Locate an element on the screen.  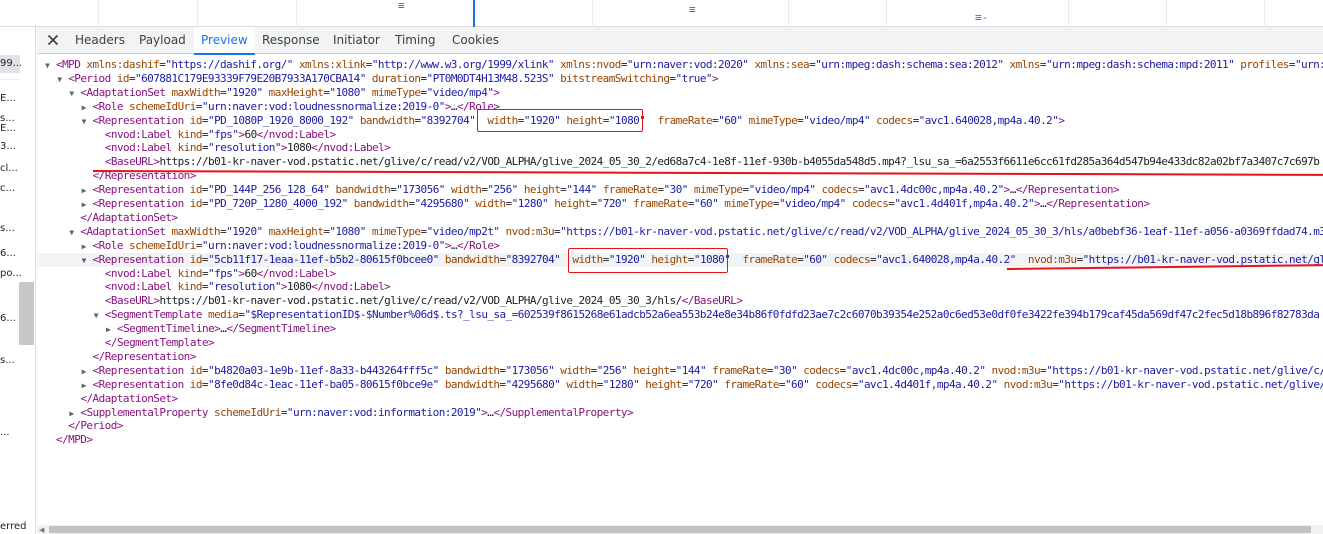
xml-attr-name: xmlns:xlink is located at coordinates (332, 64).